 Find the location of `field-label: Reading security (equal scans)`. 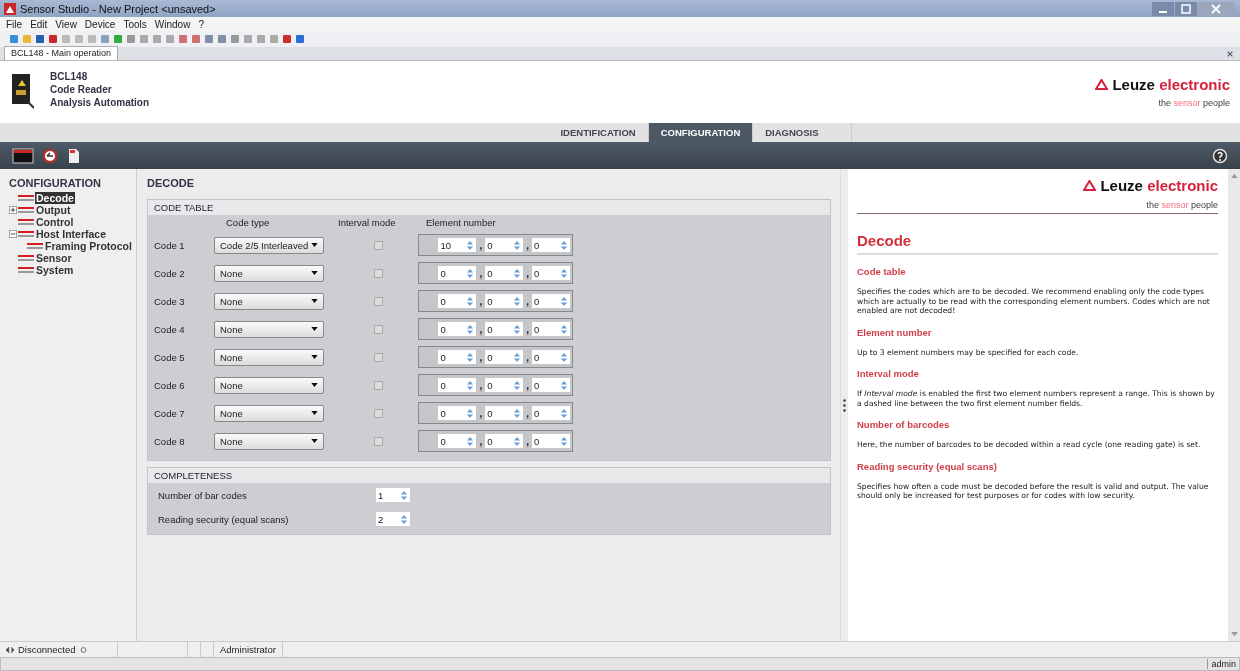

field-label: Reading security (equal scans) is located at coordinates (224, 519).